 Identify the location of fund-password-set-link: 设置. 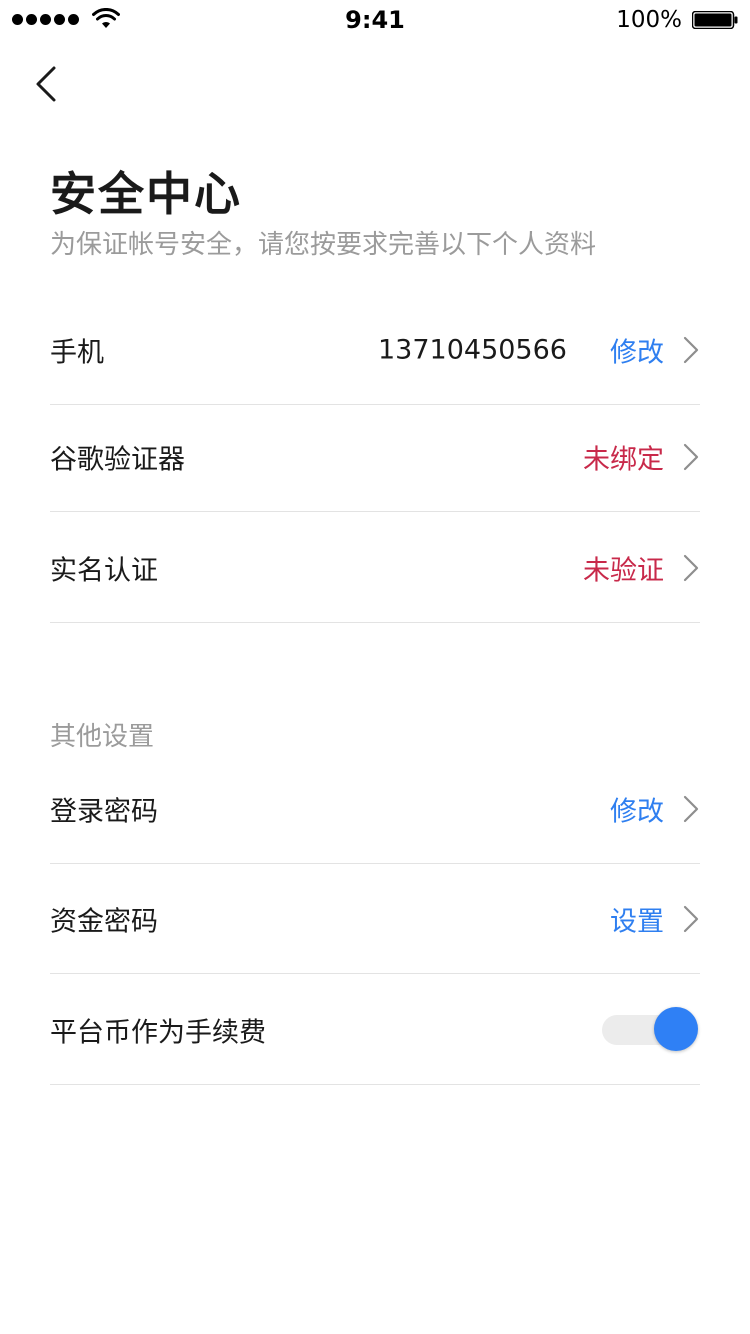
(637, 918).